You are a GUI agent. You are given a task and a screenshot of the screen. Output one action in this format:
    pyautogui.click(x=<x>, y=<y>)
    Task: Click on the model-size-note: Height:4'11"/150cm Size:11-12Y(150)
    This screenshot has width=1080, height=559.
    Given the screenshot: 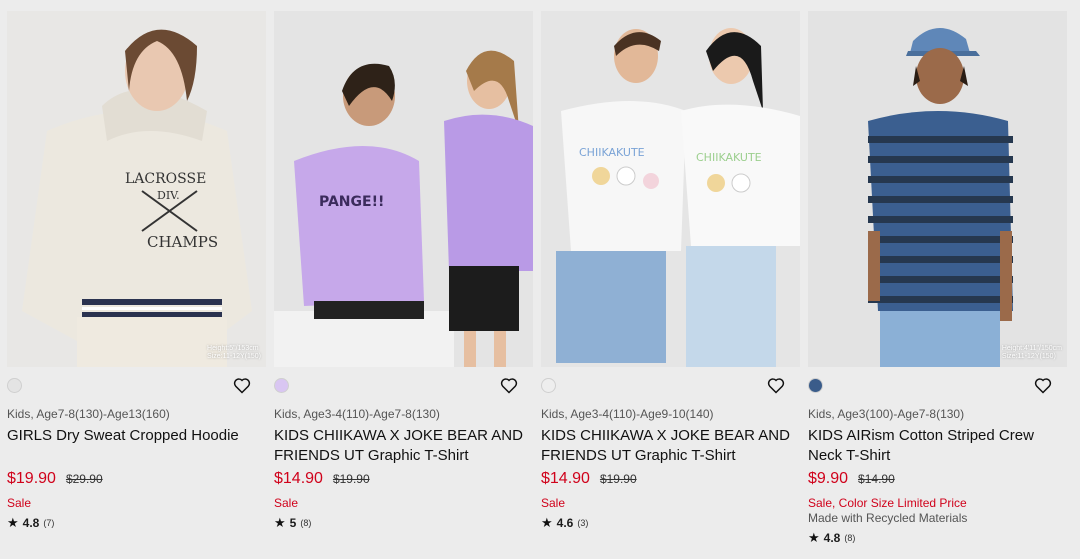 What is the action you would take?
    pyautogui.click(x=1032, y=353)
    